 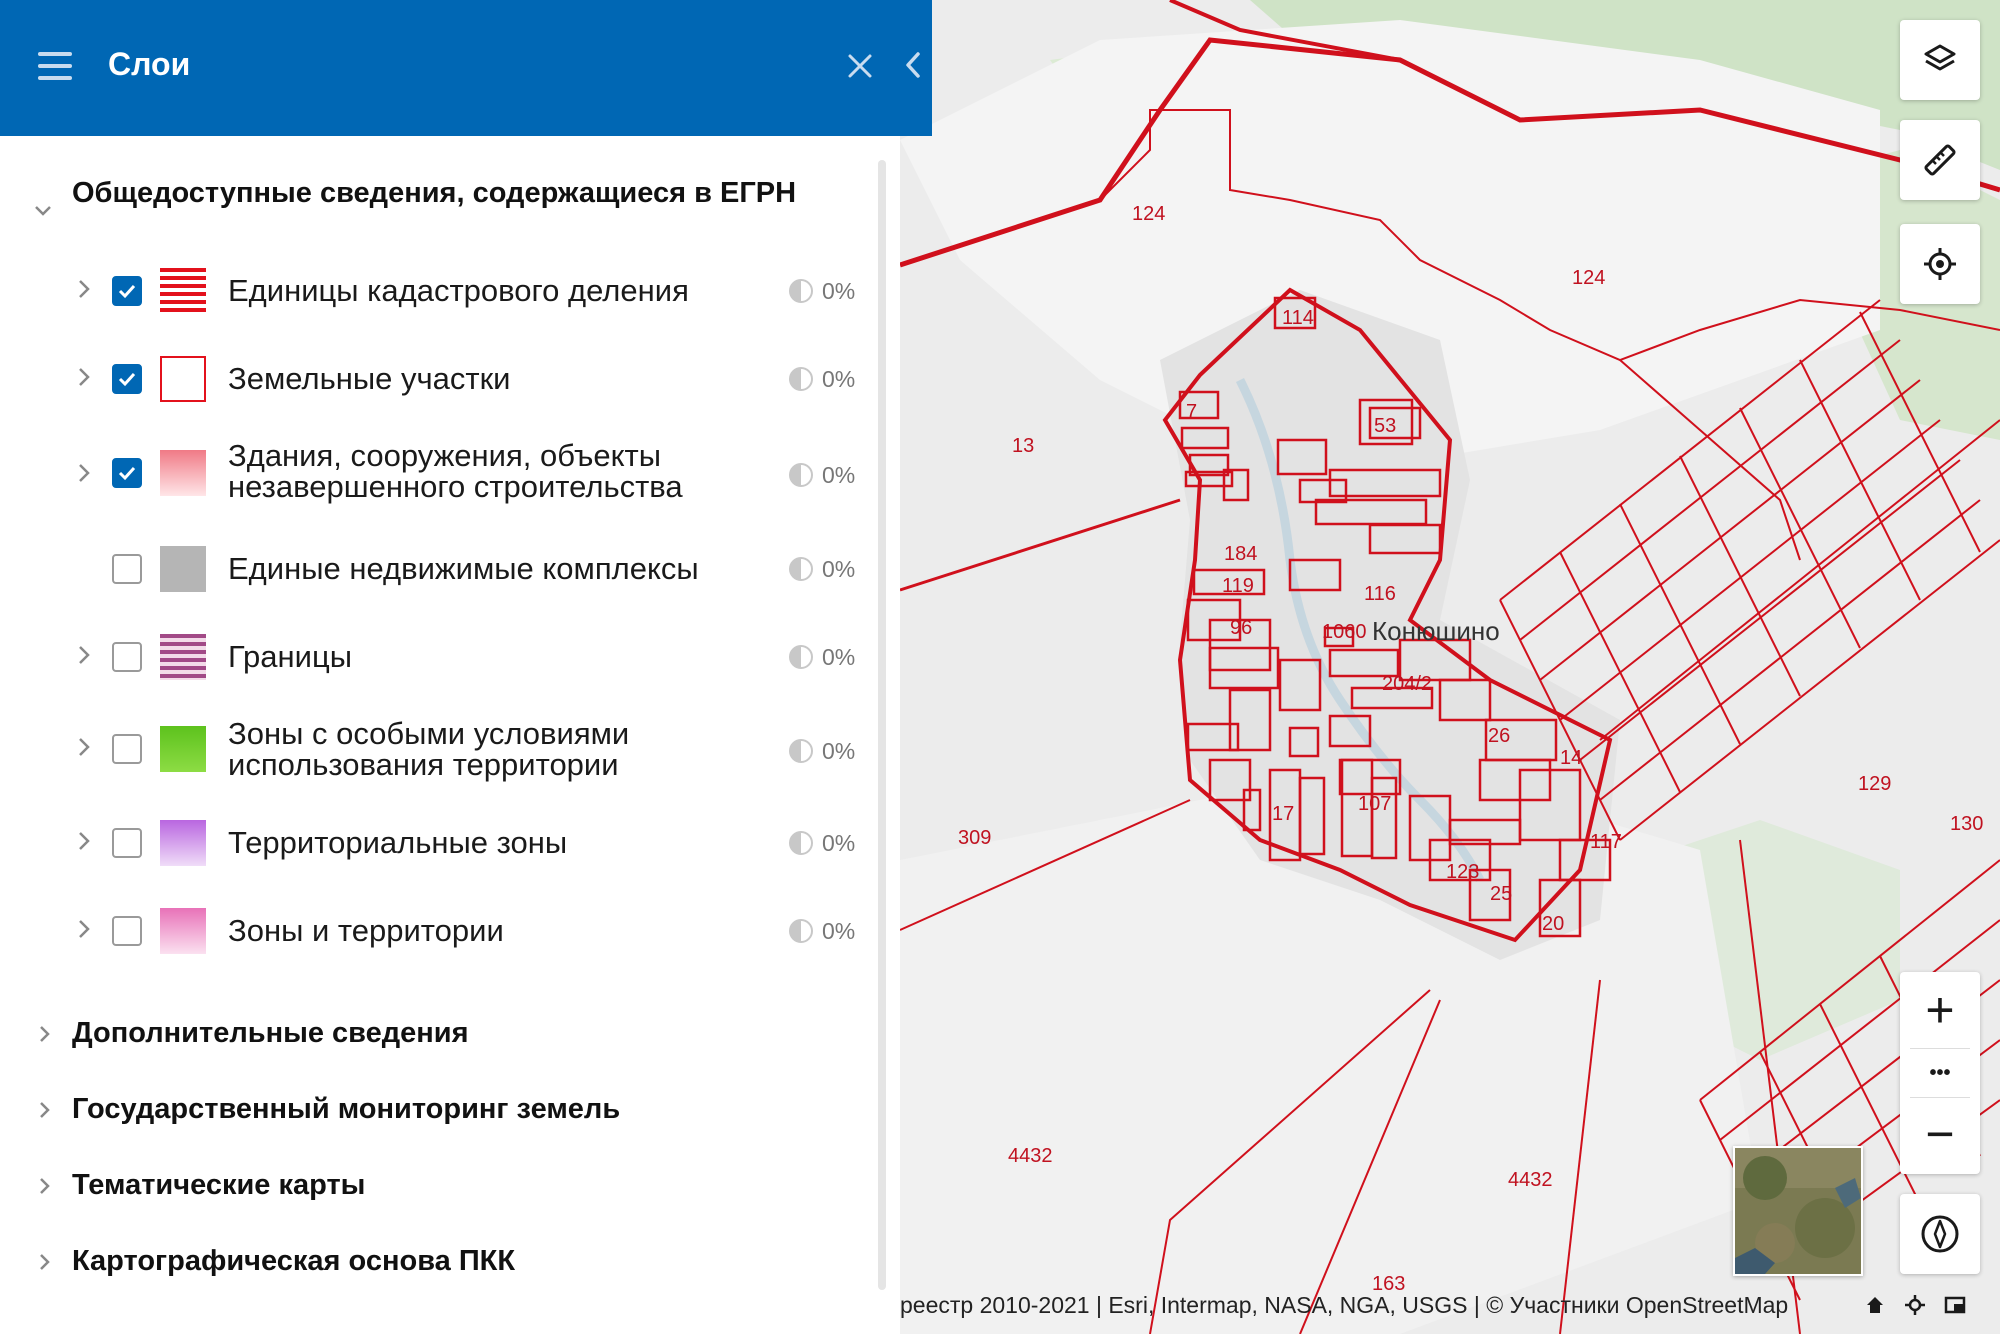 I want to click on svg-text: 7, so click(x=1191, y=412).